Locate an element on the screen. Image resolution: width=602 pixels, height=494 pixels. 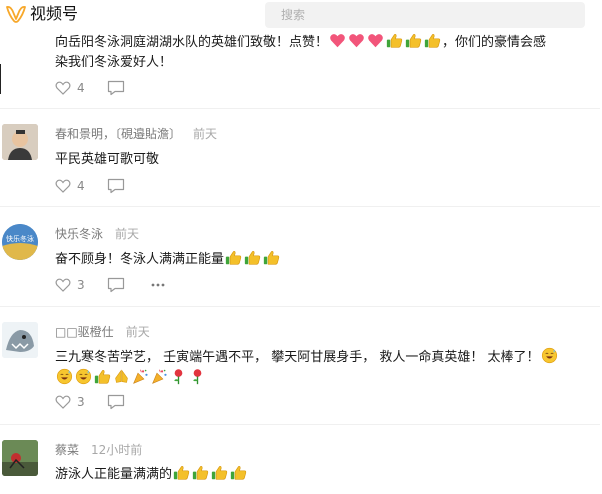
author-name: 蔡菜 12小时前 is located at coordinates (98, 450).